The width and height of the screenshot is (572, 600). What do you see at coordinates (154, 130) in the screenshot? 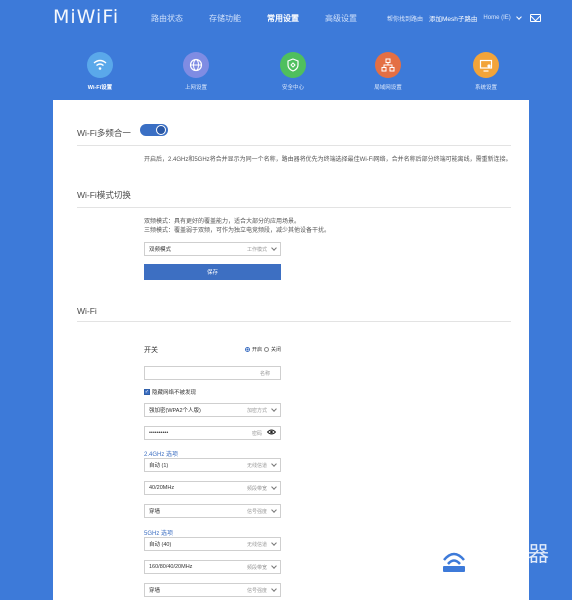
I see `smart-connect-toggle` at bounding box center [154, 130].